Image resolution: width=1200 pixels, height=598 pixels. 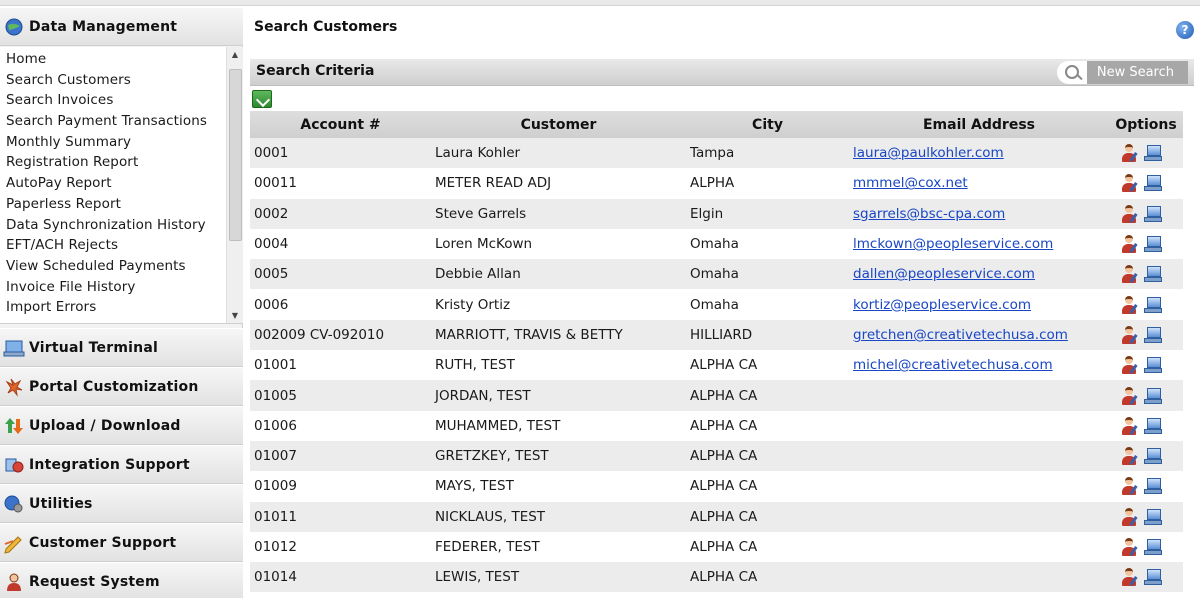 I want to click on table-row: 01006 MUHAMMED, TEST ALPHA CA, so click(x=716, y=425).